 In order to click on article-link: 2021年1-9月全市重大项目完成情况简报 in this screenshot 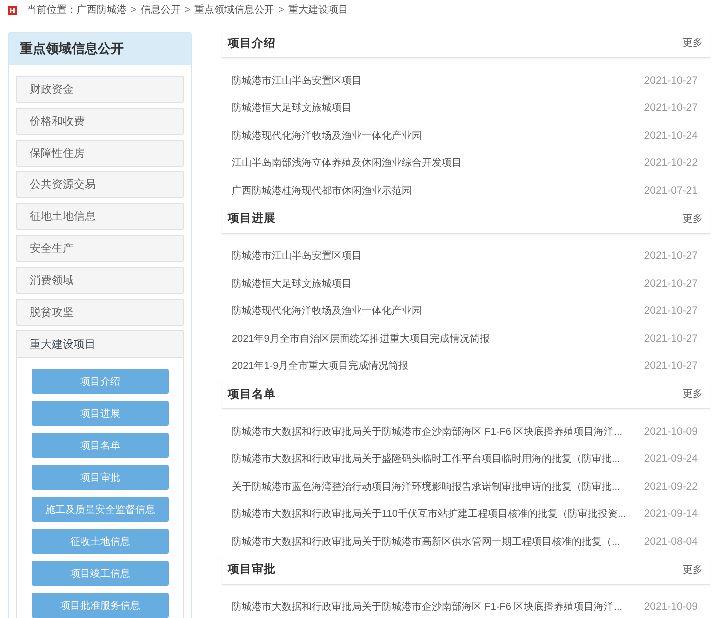, I will do `click(320, 366)`.